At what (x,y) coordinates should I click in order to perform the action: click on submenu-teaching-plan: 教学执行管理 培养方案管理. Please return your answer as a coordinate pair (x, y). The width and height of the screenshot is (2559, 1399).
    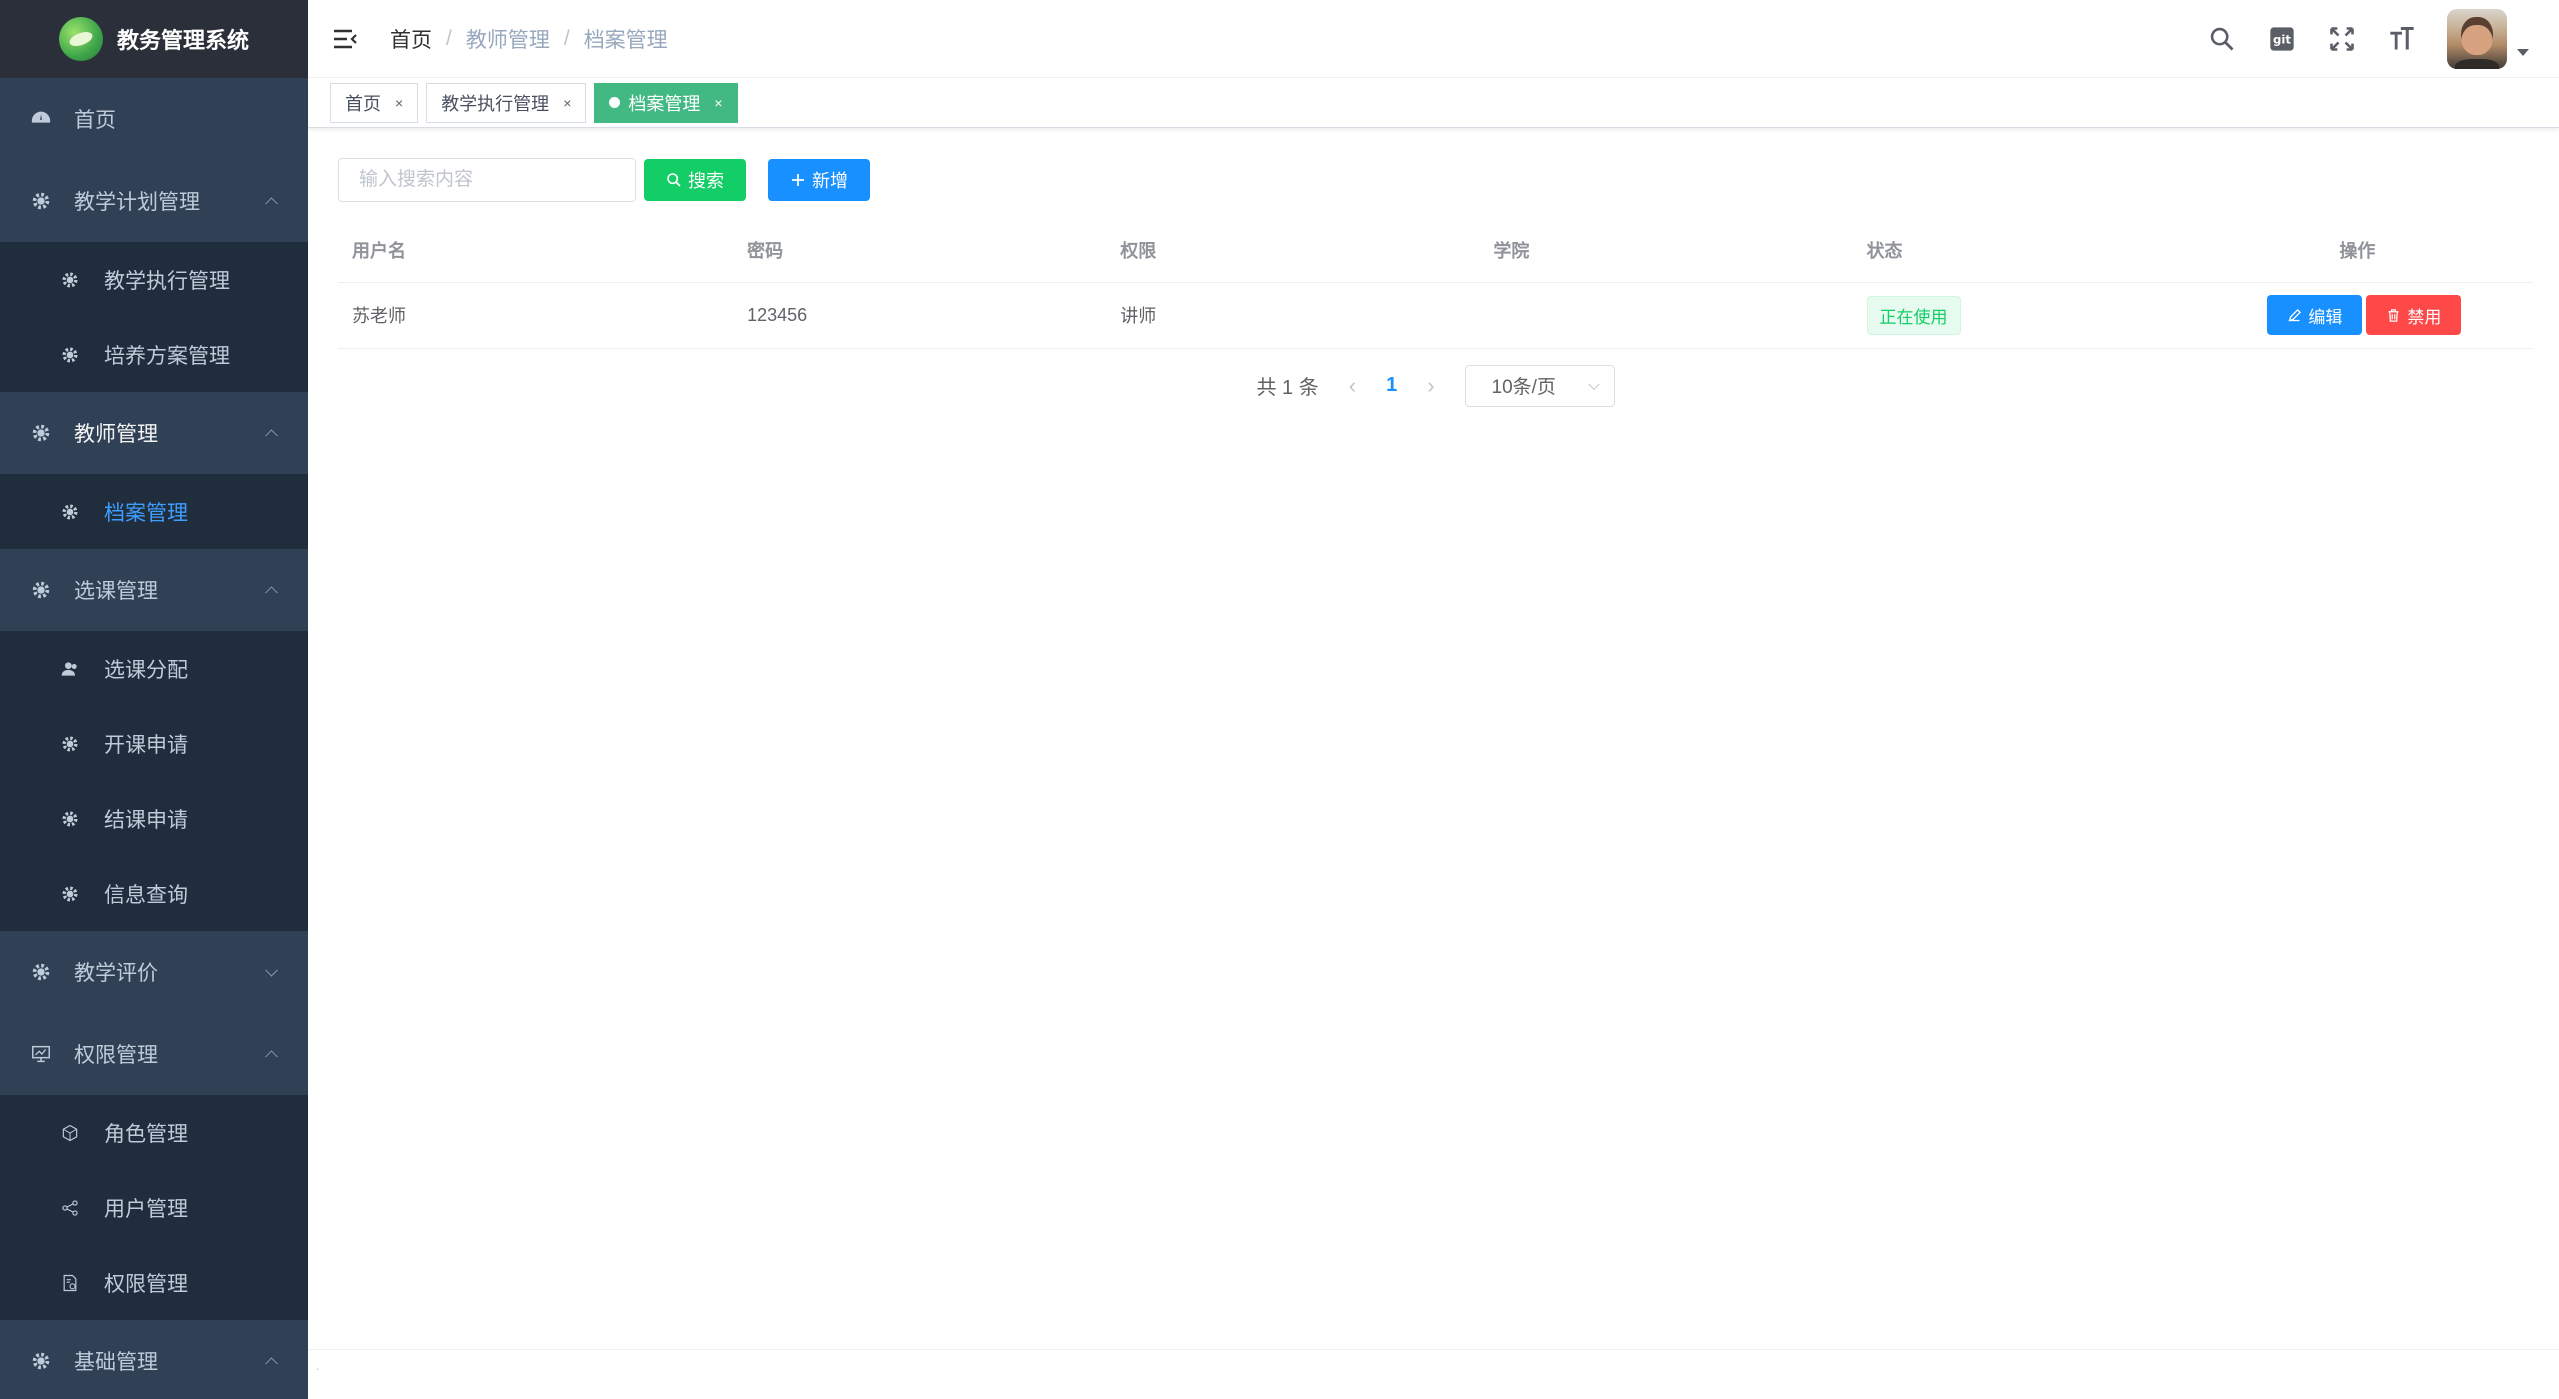
    Looking at the image, I should click on (154, 317).